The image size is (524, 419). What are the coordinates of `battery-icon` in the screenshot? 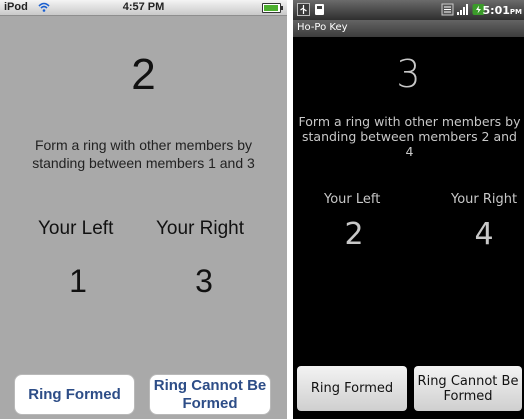 It's located at (272, 8).